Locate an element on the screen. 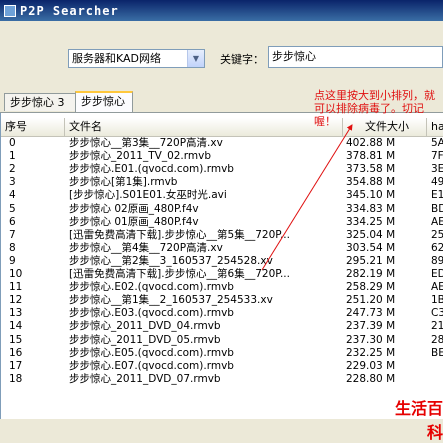 Image resolution: width=443 pixels, height=443 pixels. row-index: 1 is located at coordinates (12, 156).